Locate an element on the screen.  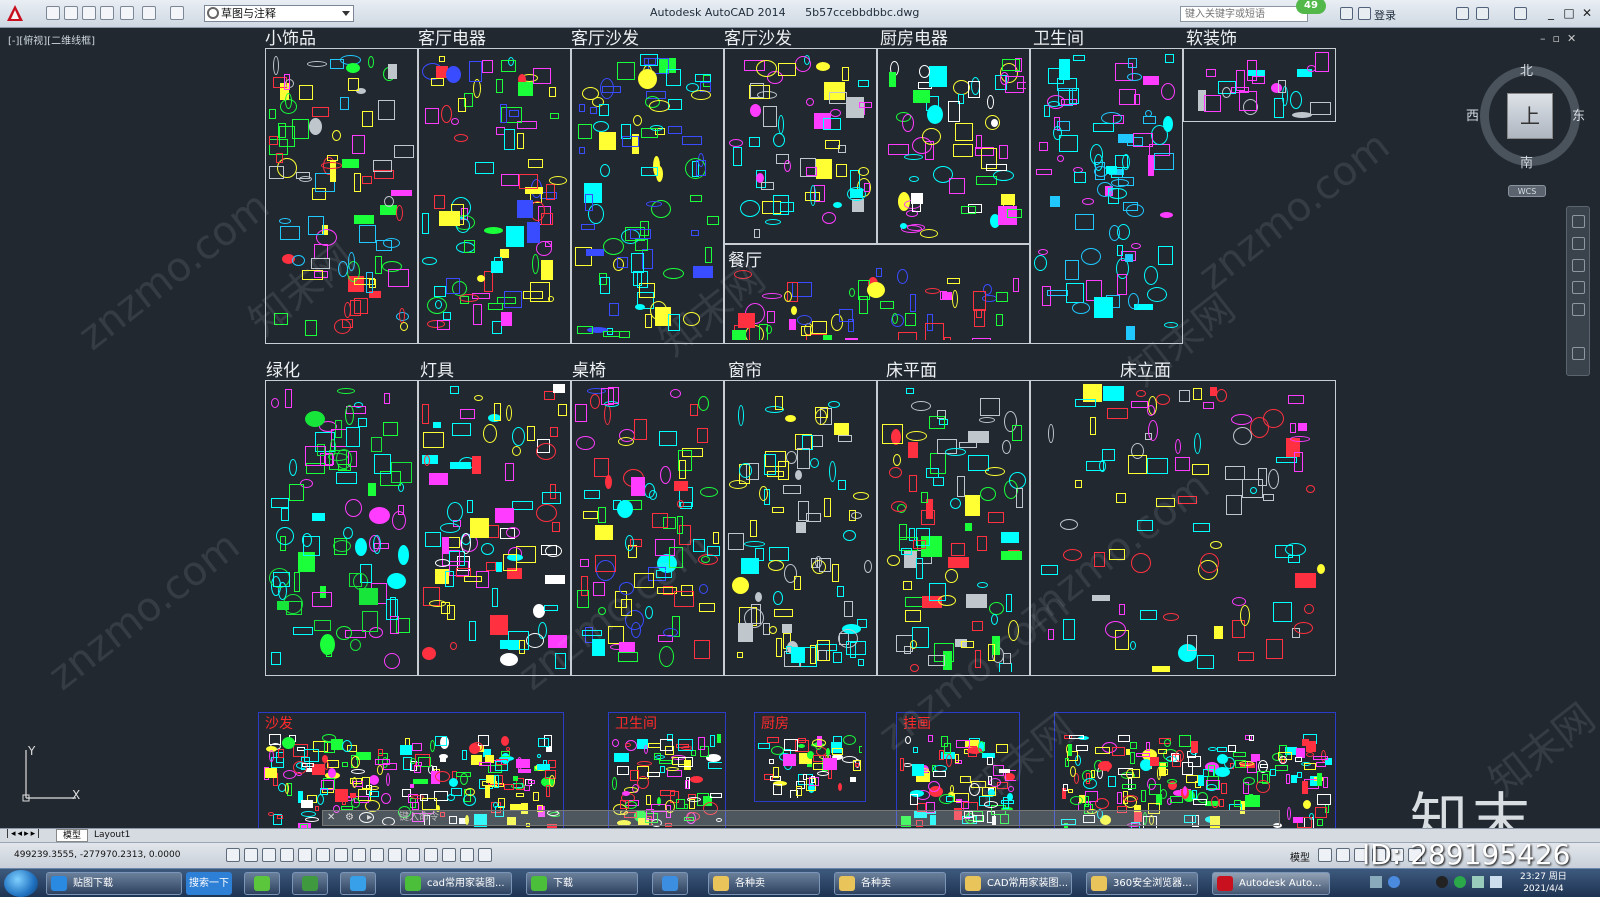
viewport-label: [-][俯视][二维线框] is located at coordinates (51, 39).